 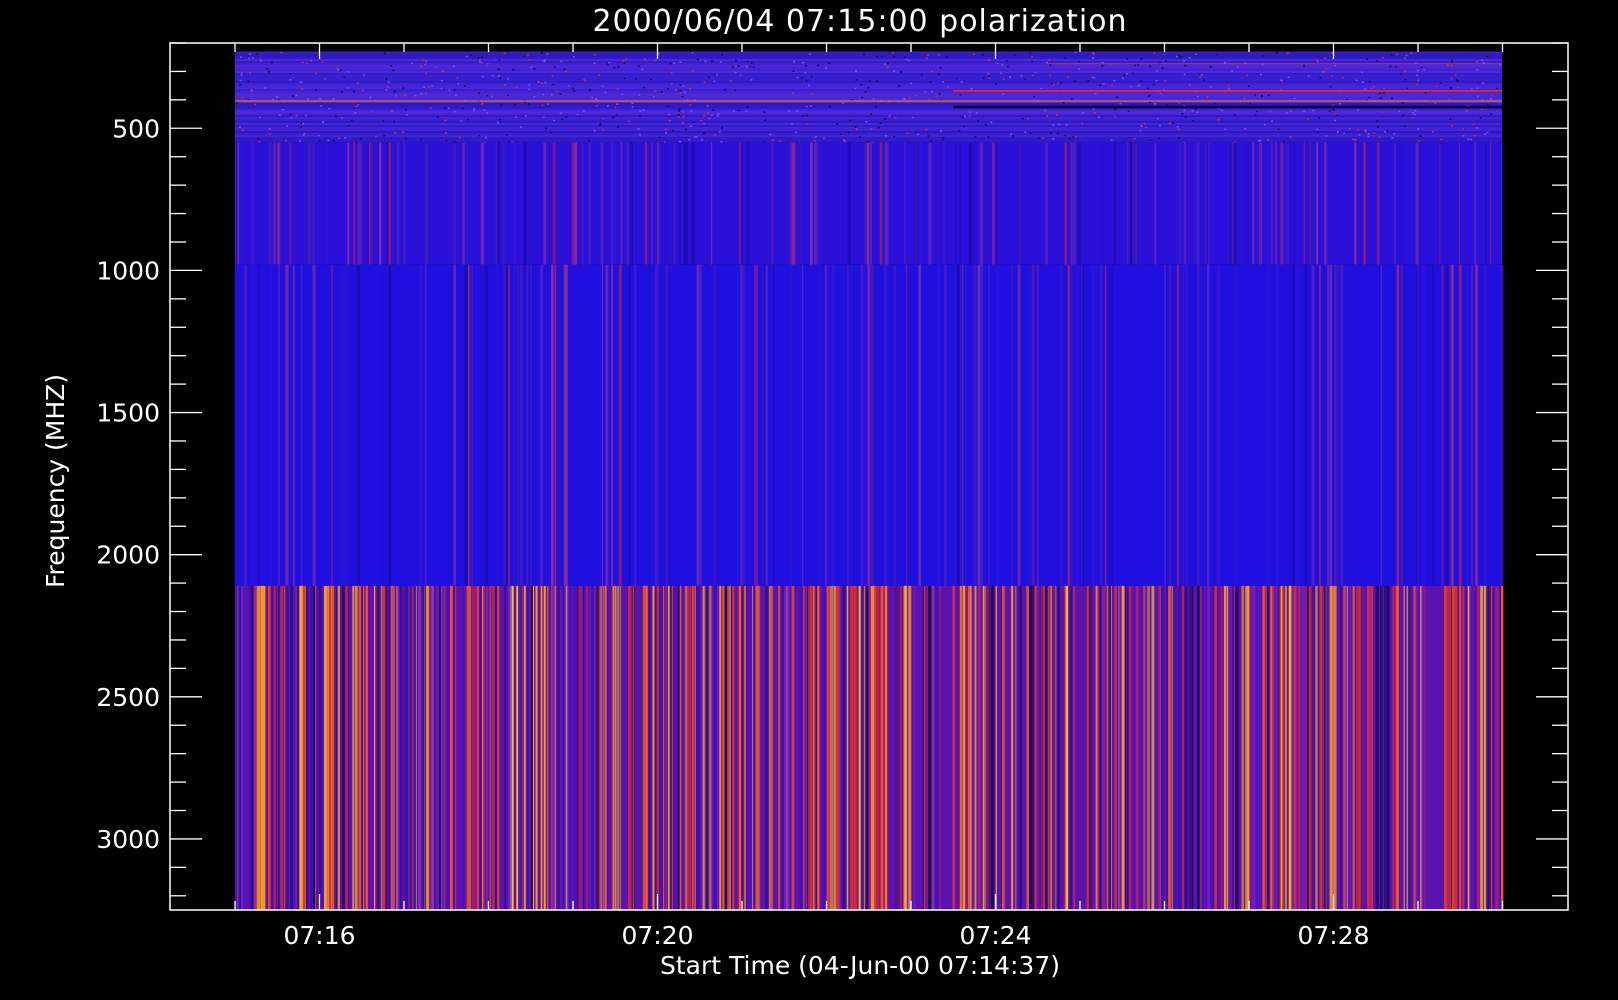 I want to click on y-axis-label: Frequency (MHZ), so click(x=55, y=481).